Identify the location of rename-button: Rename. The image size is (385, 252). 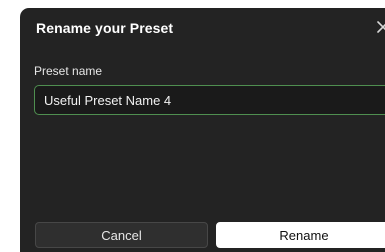
(300, 235).